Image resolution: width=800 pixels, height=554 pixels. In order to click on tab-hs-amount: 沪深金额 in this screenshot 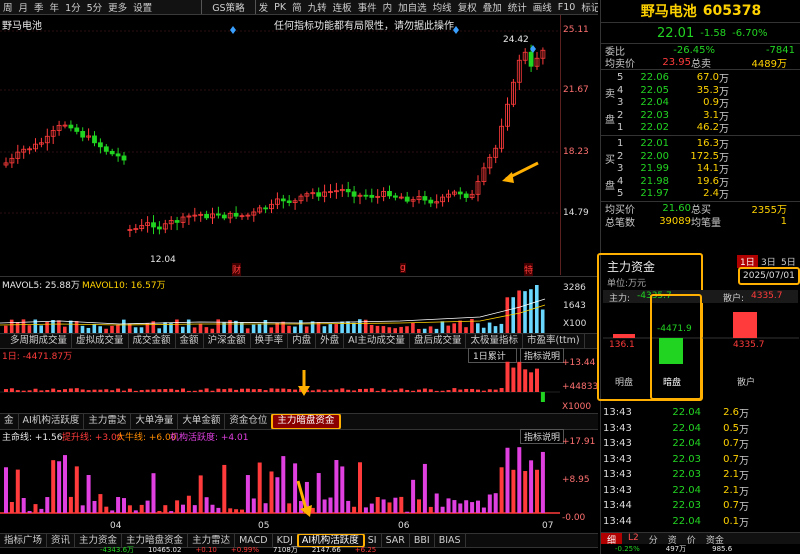, I will do `click(227, 341)`.